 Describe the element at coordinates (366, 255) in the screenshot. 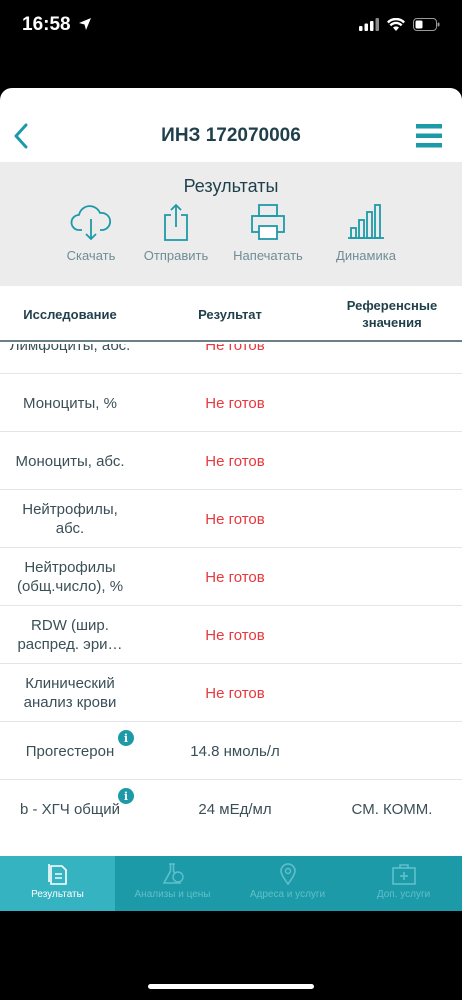

I see `dynamics-label: Динамика` at that location.